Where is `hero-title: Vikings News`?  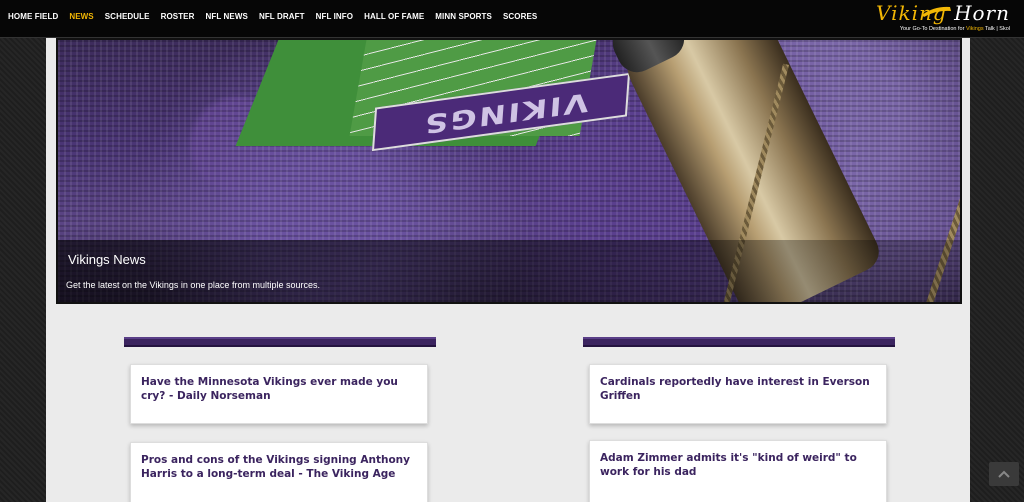
hero-title: Vikings News is located at coordinates (107, 259).